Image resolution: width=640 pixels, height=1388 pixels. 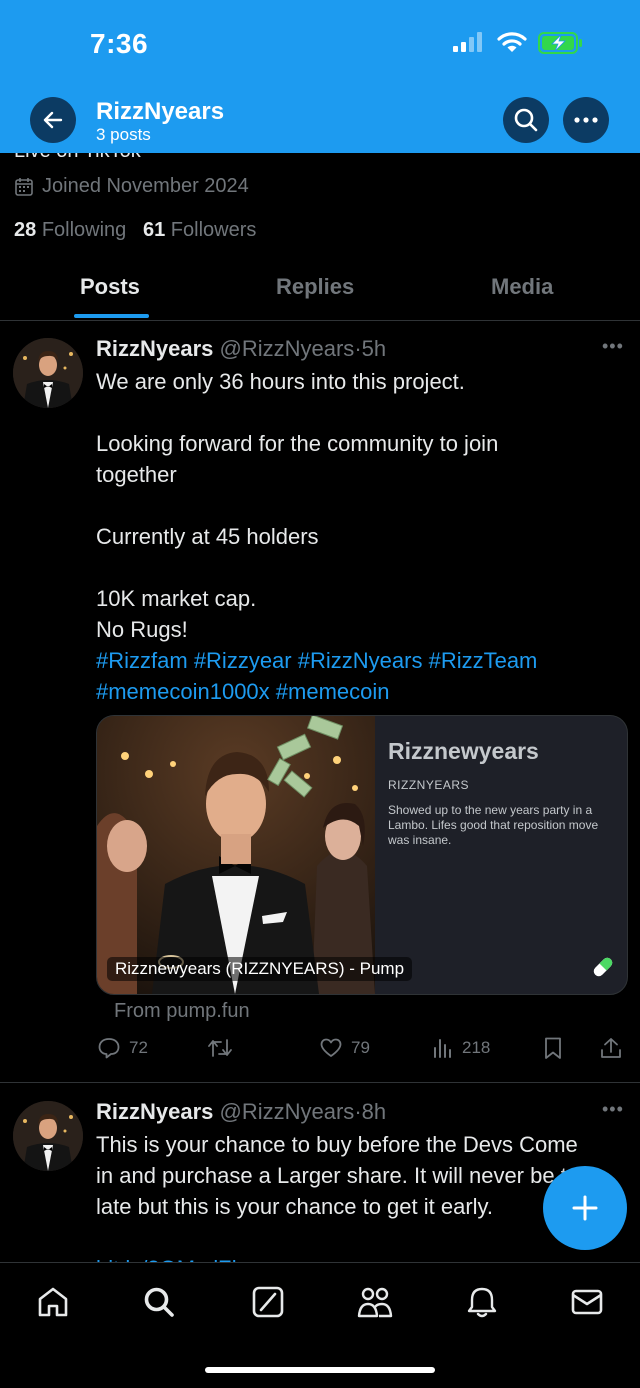 What do you see at coordinates (260, 969) in the screenshot?
I see `card-image-caption: Rizznewyears (RIZZNYEARS) - Pump` at bounding box center [260, 969].